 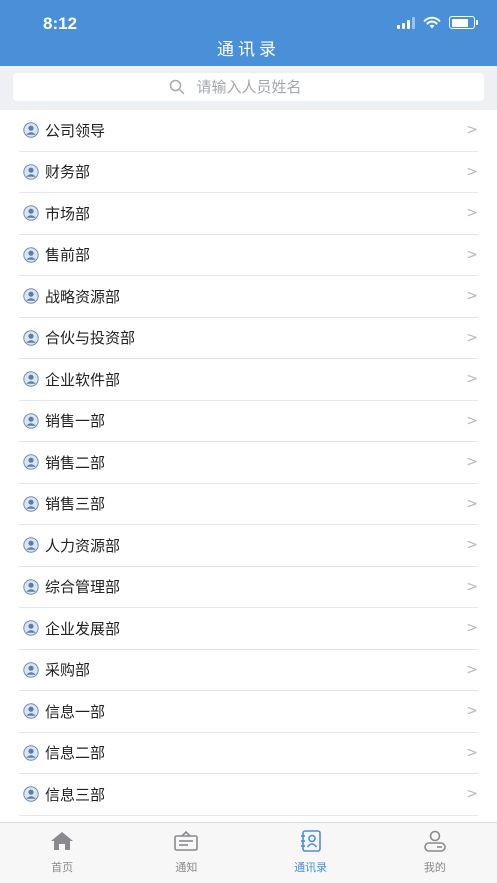 I want to click on department-row: 战略资源部 >, so click(x=248, y=297).